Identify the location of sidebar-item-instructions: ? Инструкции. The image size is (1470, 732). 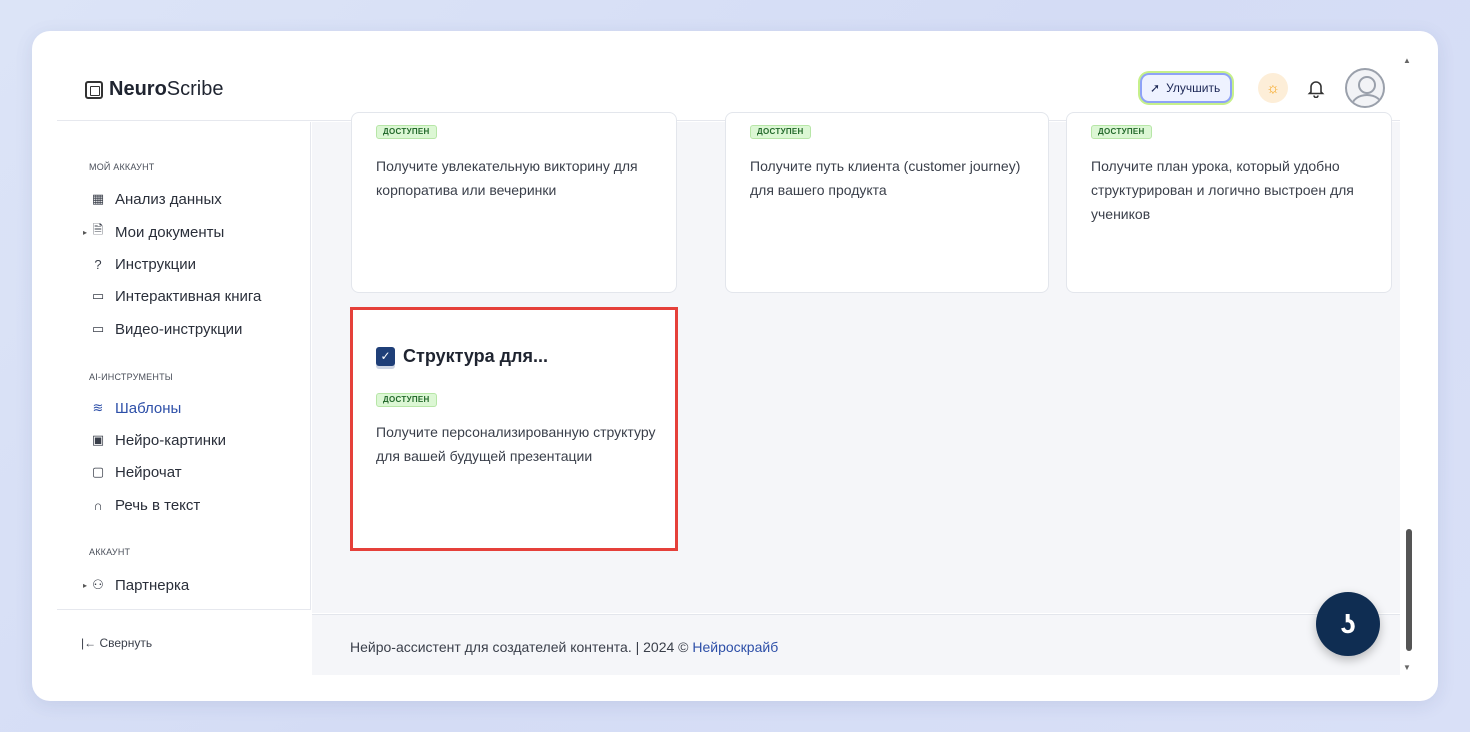
(142, 264).